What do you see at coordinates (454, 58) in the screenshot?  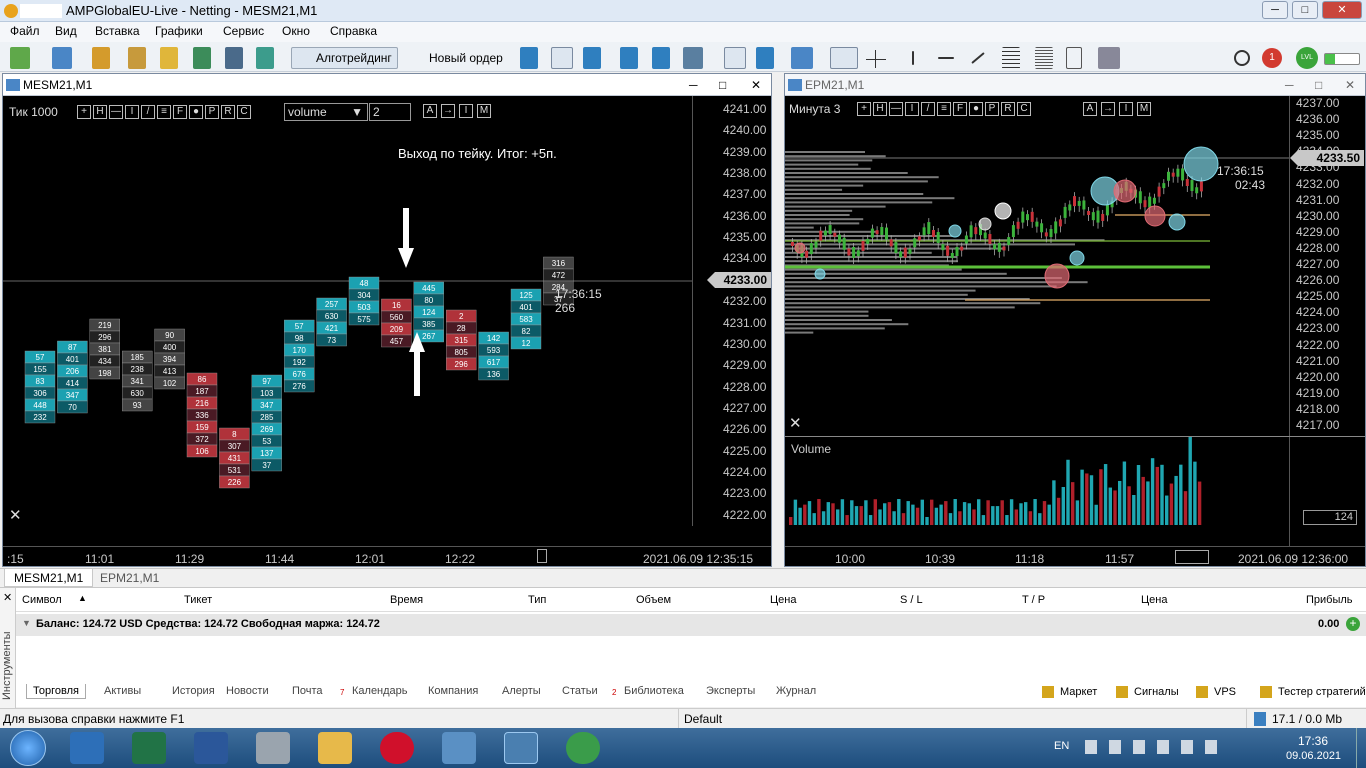 I see `new-order-button: Новый ордер` at bounding box center [454, 58].